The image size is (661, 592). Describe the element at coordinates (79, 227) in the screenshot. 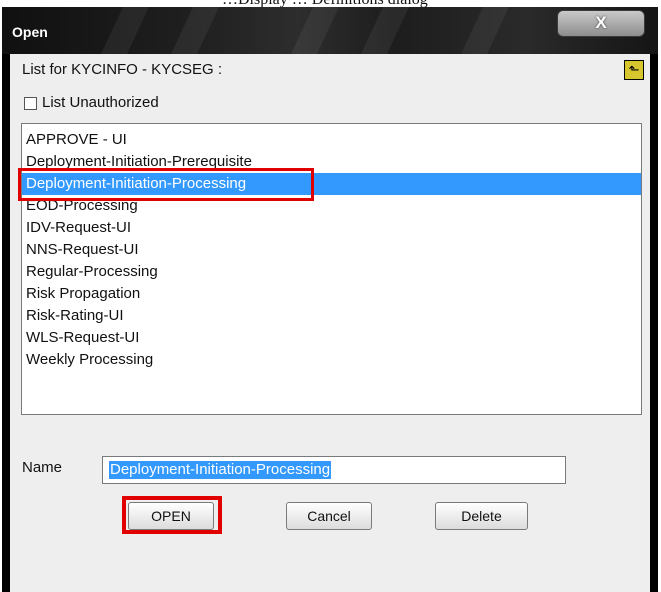

I see `list-item-label: IDV-Request-UI` at that location.